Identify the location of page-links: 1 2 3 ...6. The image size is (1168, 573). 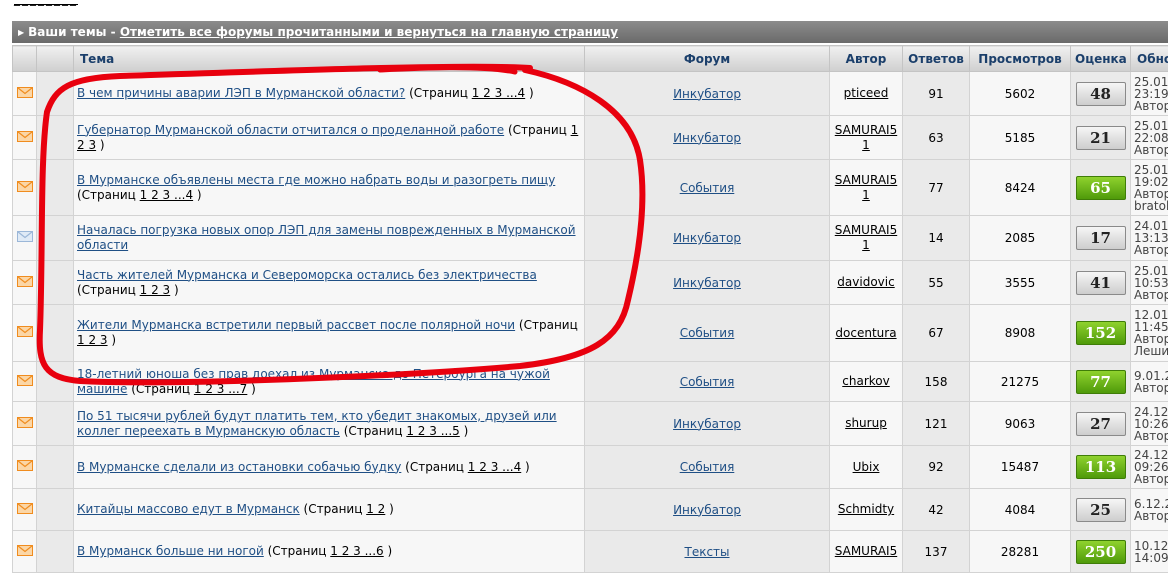
(356, 551).